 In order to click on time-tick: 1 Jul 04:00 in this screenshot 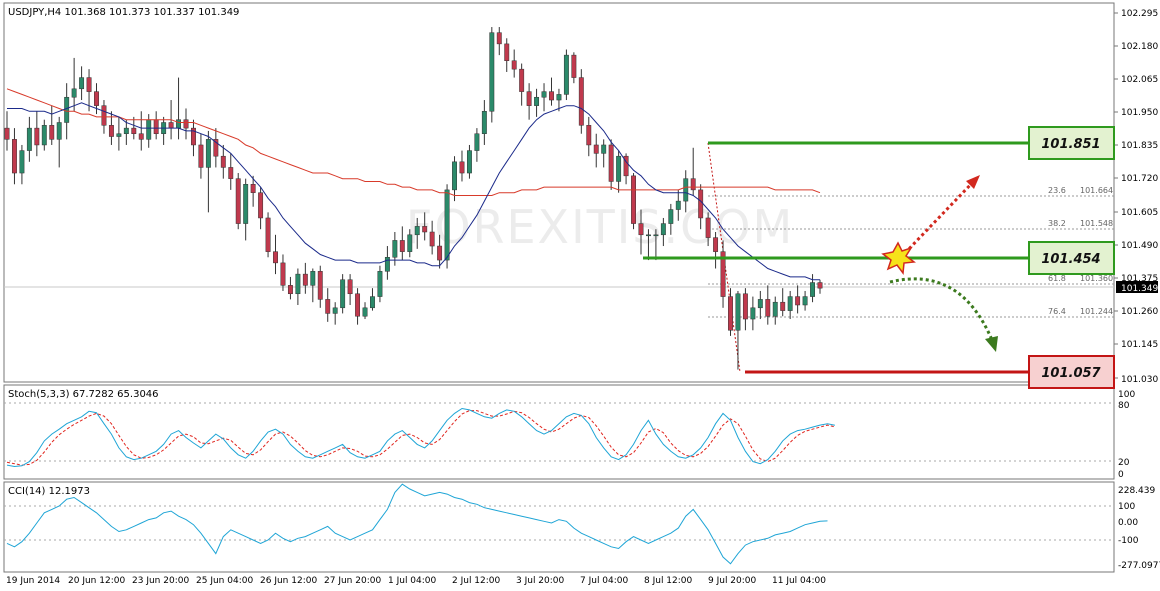, I will do `click(412, 581)`.